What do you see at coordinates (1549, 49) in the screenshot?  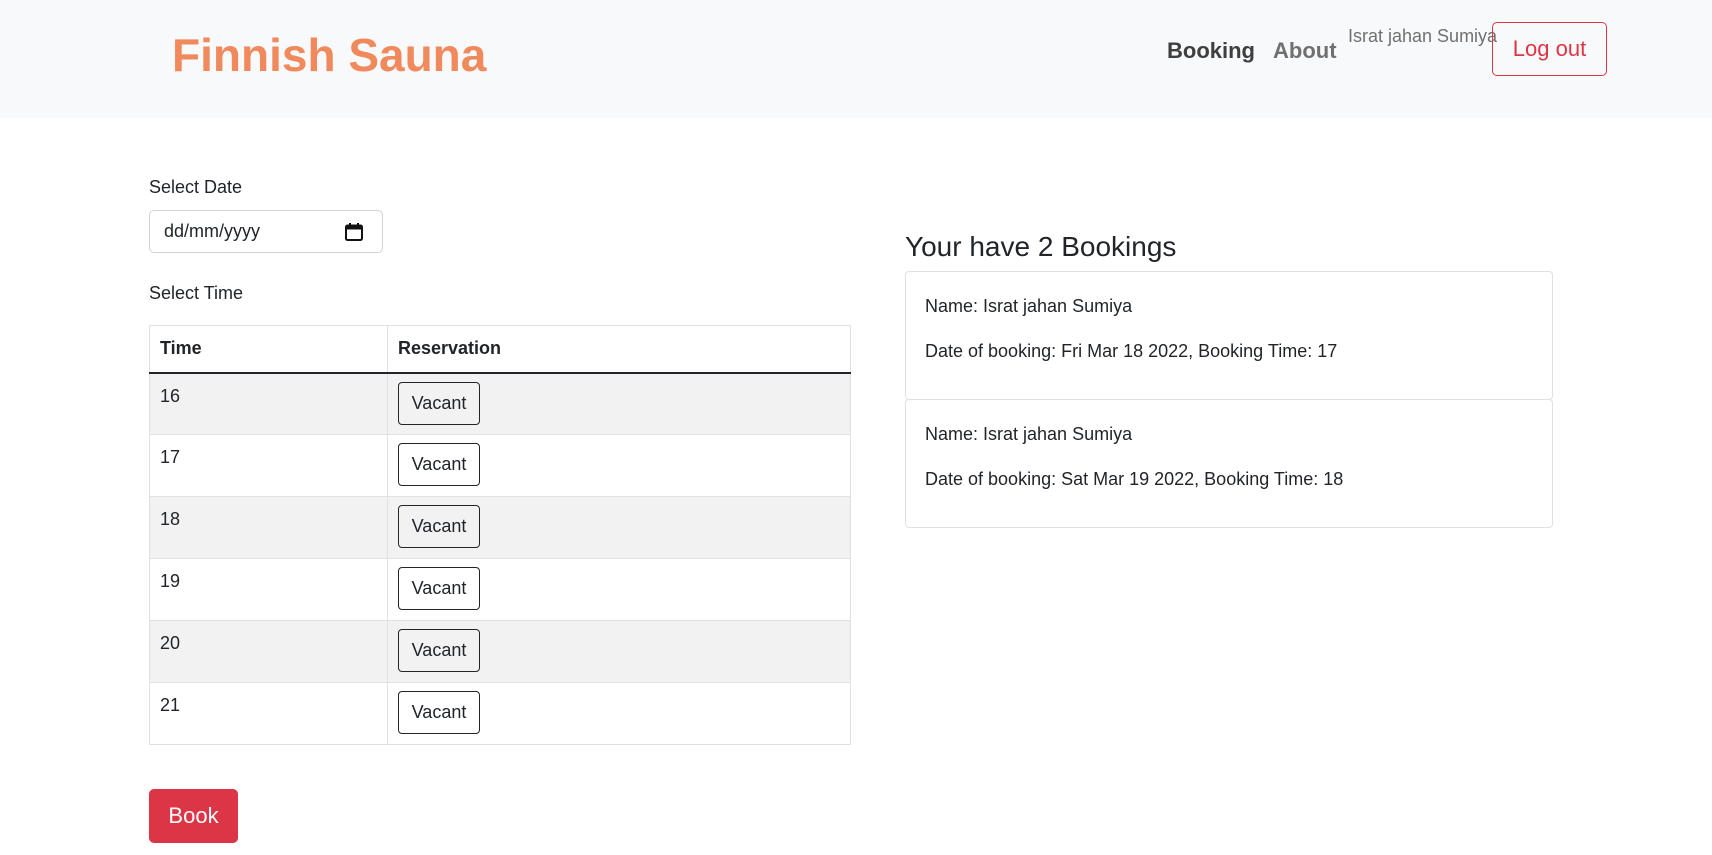 I see `logout-button: Log out` at bounding box center [1549, 49].